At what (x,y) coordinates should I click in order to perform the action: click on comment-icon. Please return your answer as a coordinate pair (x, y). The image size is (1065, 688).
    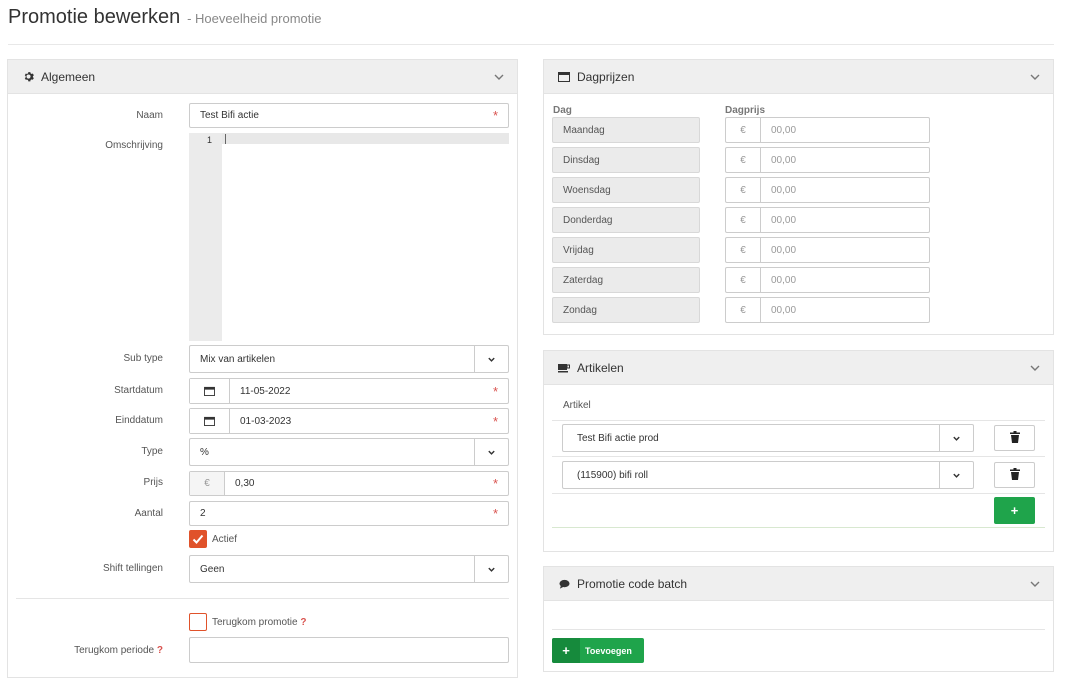
    Looking at the image, I should click on (564, 584).